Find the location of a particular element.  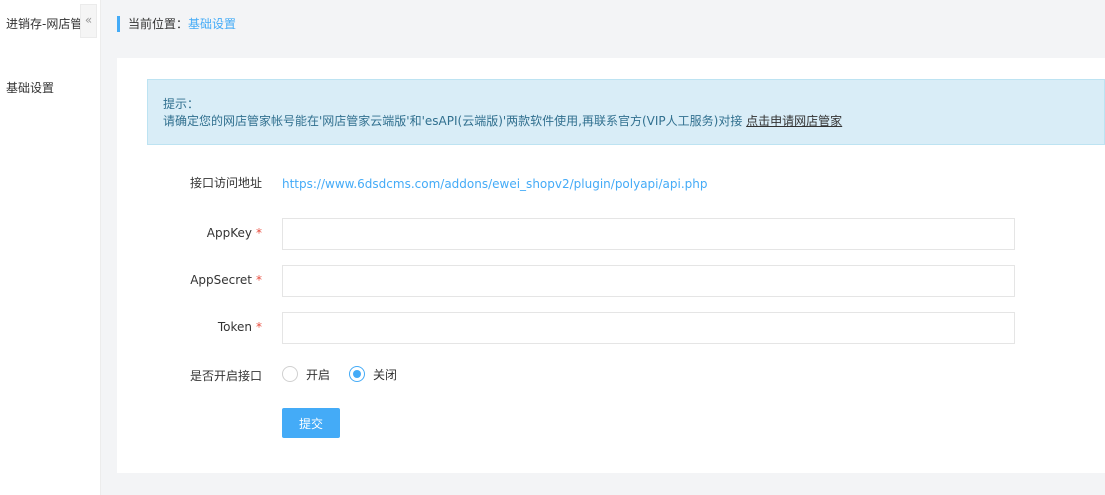

sidebar-item-basic-settings: 基础设置 is located at coordinates (30, 87).